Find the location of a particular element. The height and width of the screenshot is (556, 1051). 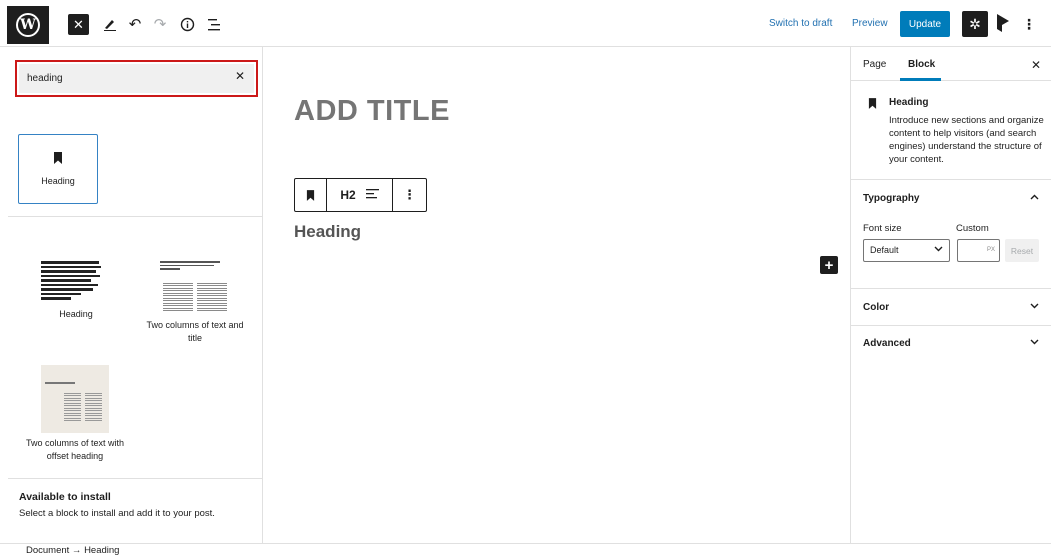

search-highlight-frame: ✕ is located at coordinates (136, 78).